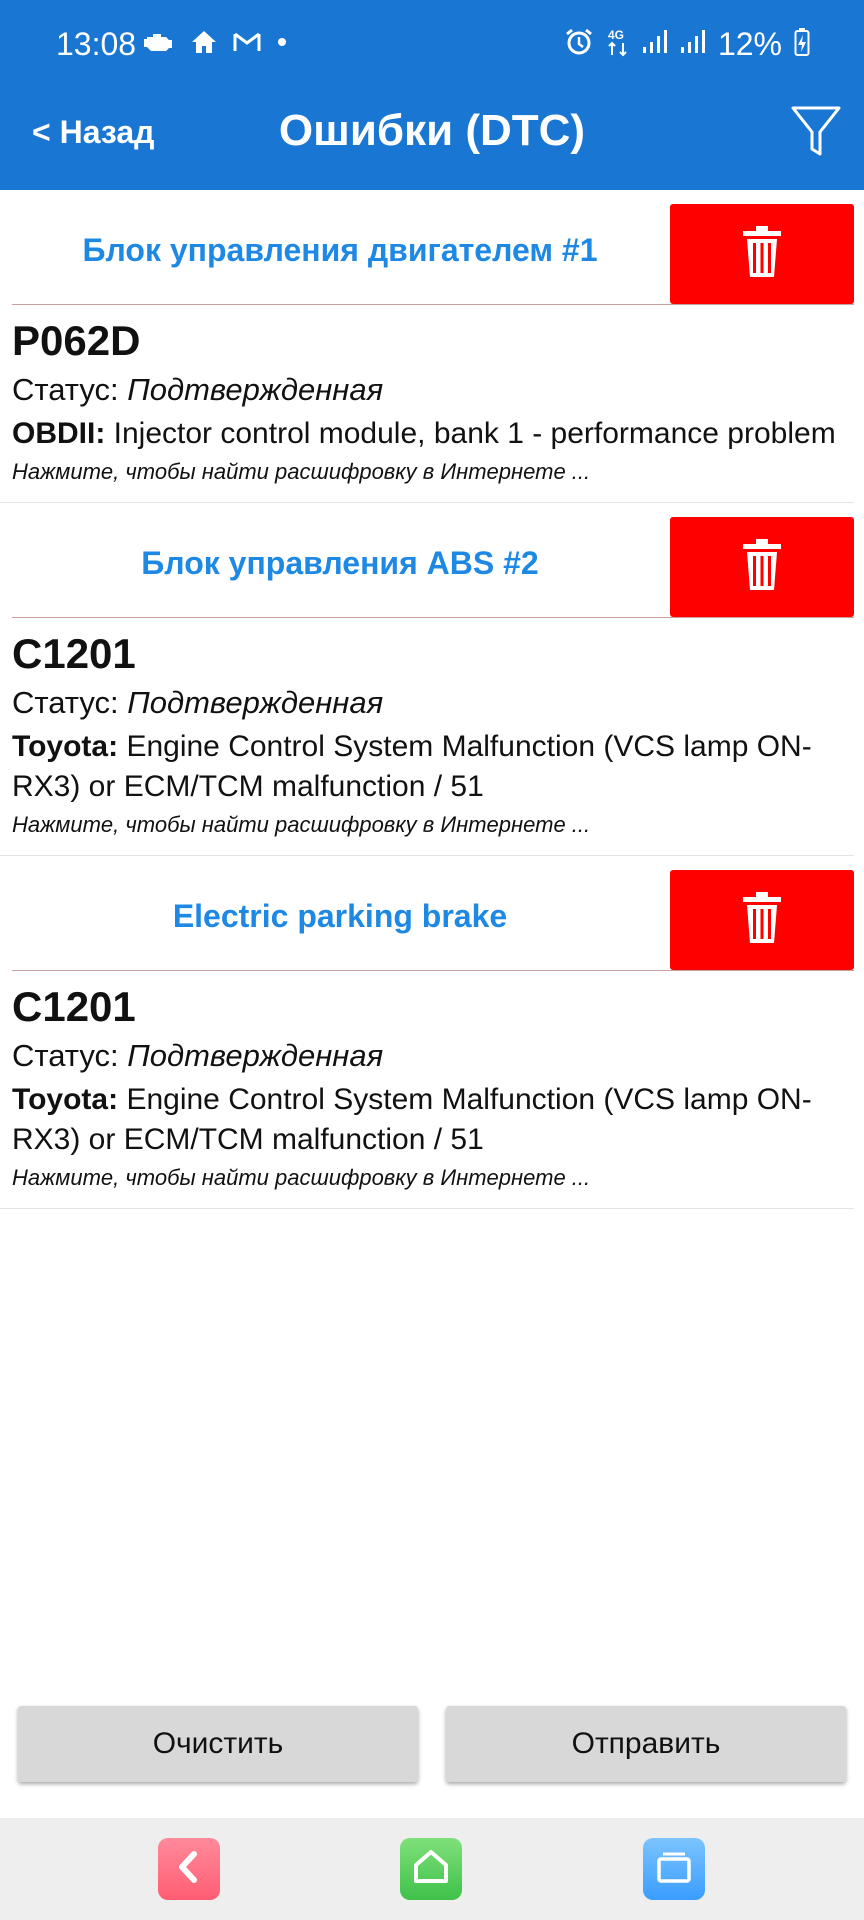 The height and width of the screenshot is (1920, 864). I want to click on navigation-bar, so click(432, 1869).